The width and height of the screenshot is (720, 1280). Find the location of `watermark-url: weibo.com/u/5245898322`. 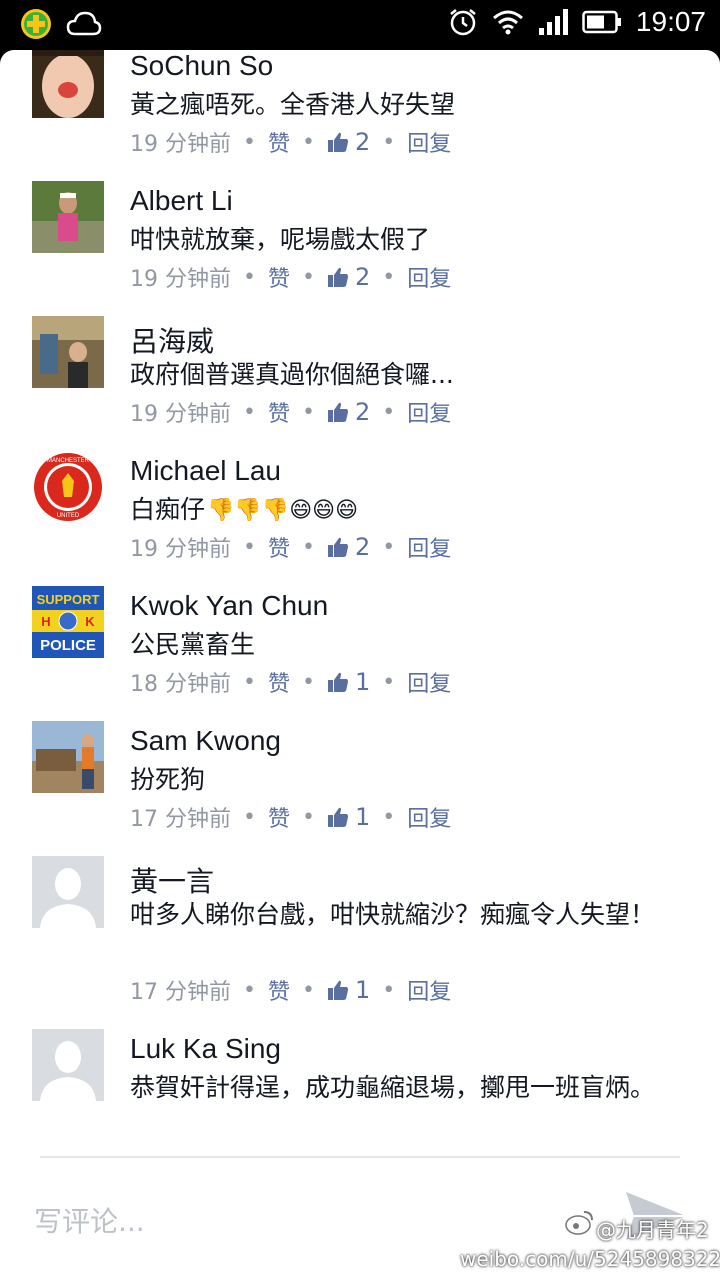

watermark-url: weibo.com/u/5245898322 is located at coordinates (590, 1259).